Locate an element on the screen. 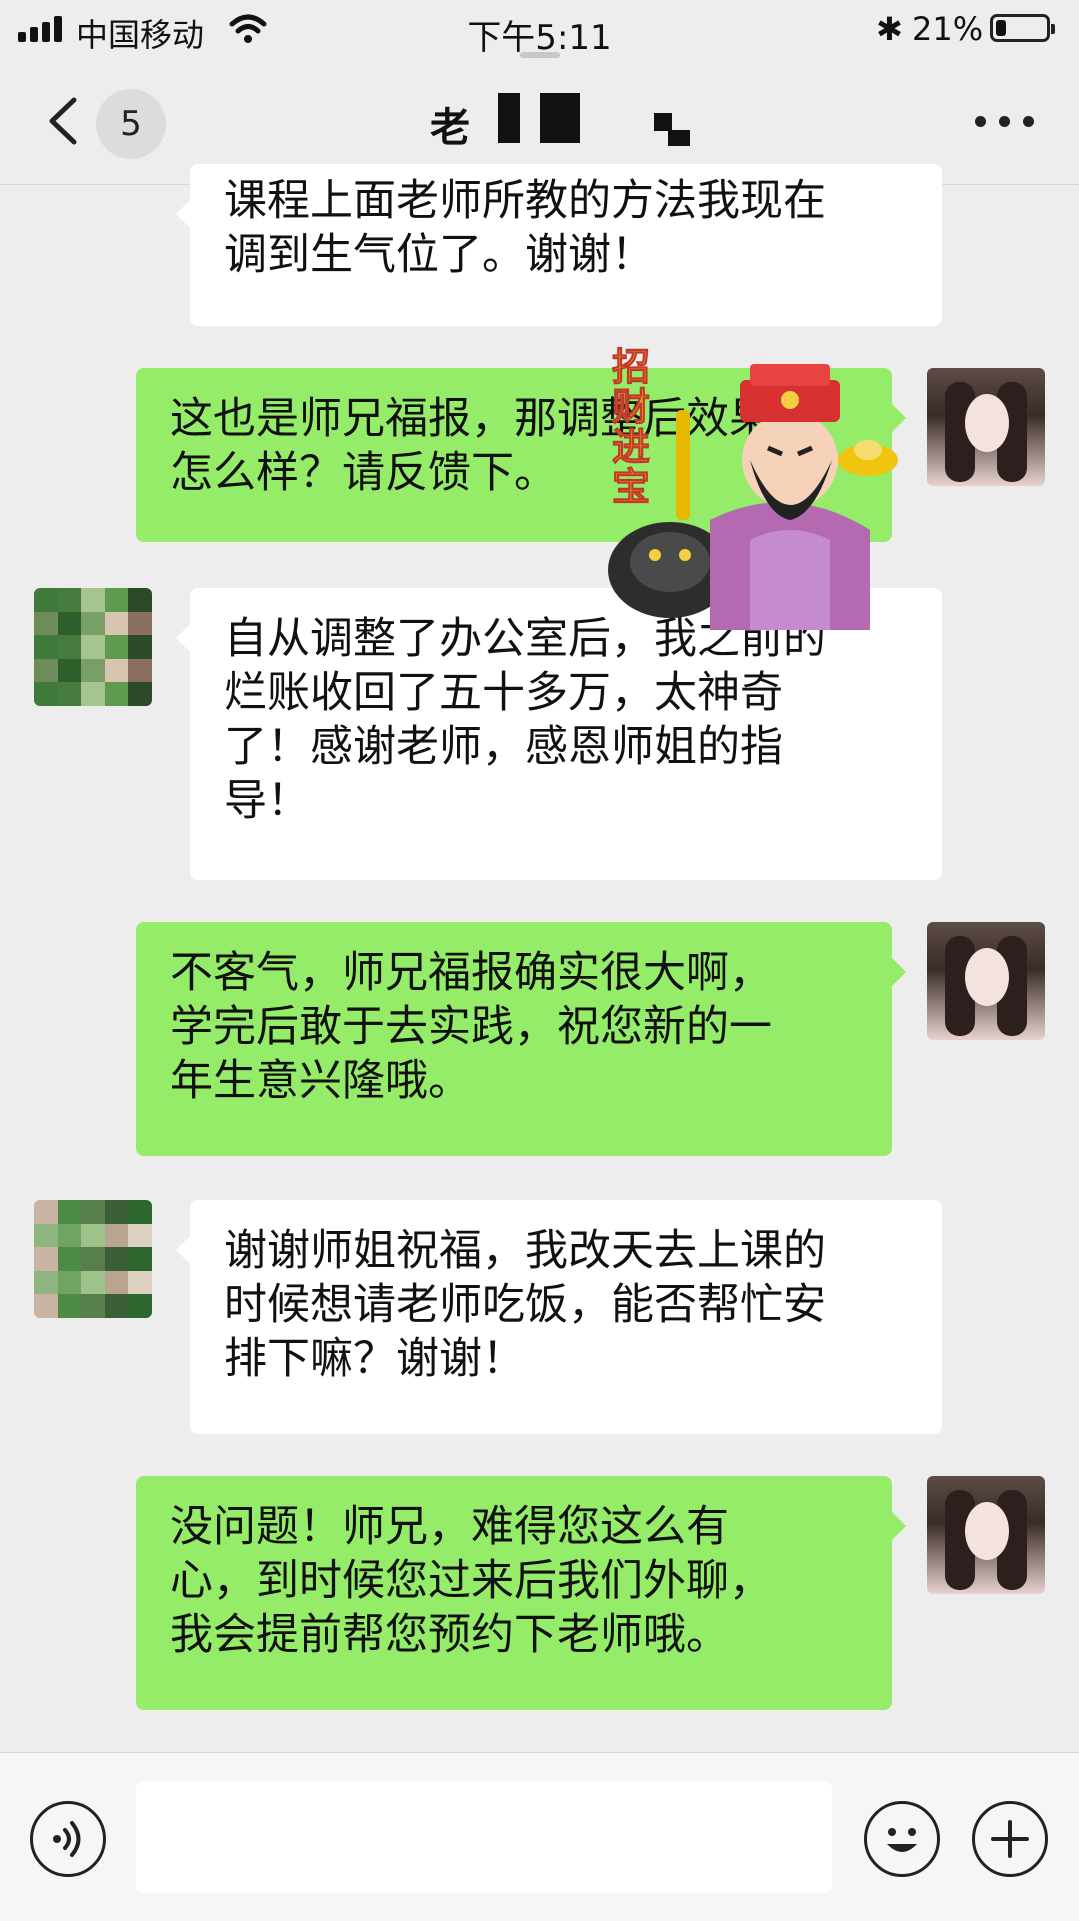 The image size is (1079, 1921). smiley-icon is located at coordinates (902, 1840).